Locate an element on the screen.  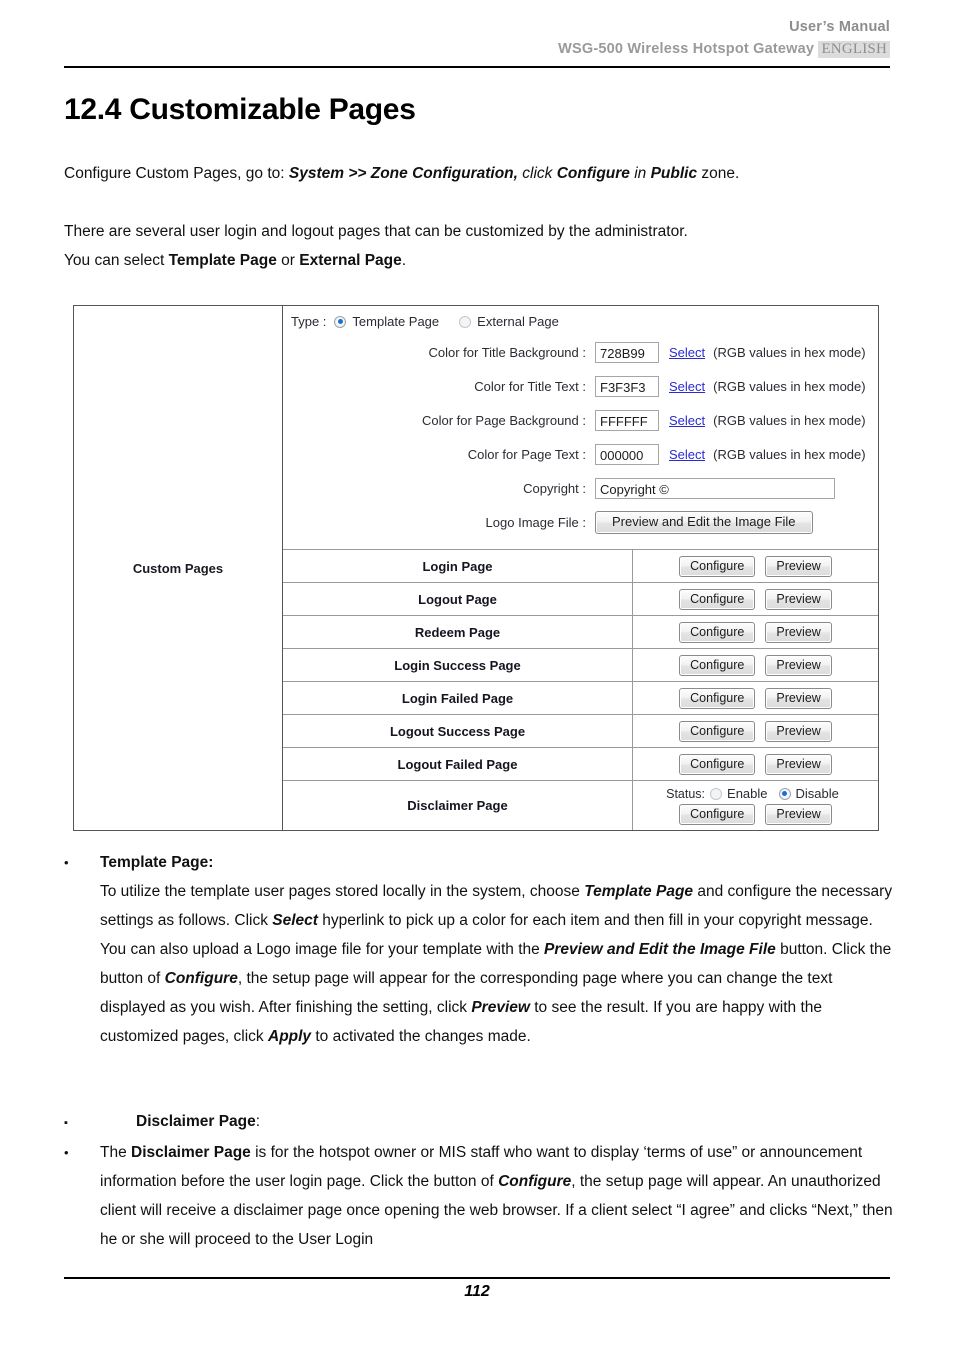
select-link-title-background: Select is located at coordinates (687, 352).